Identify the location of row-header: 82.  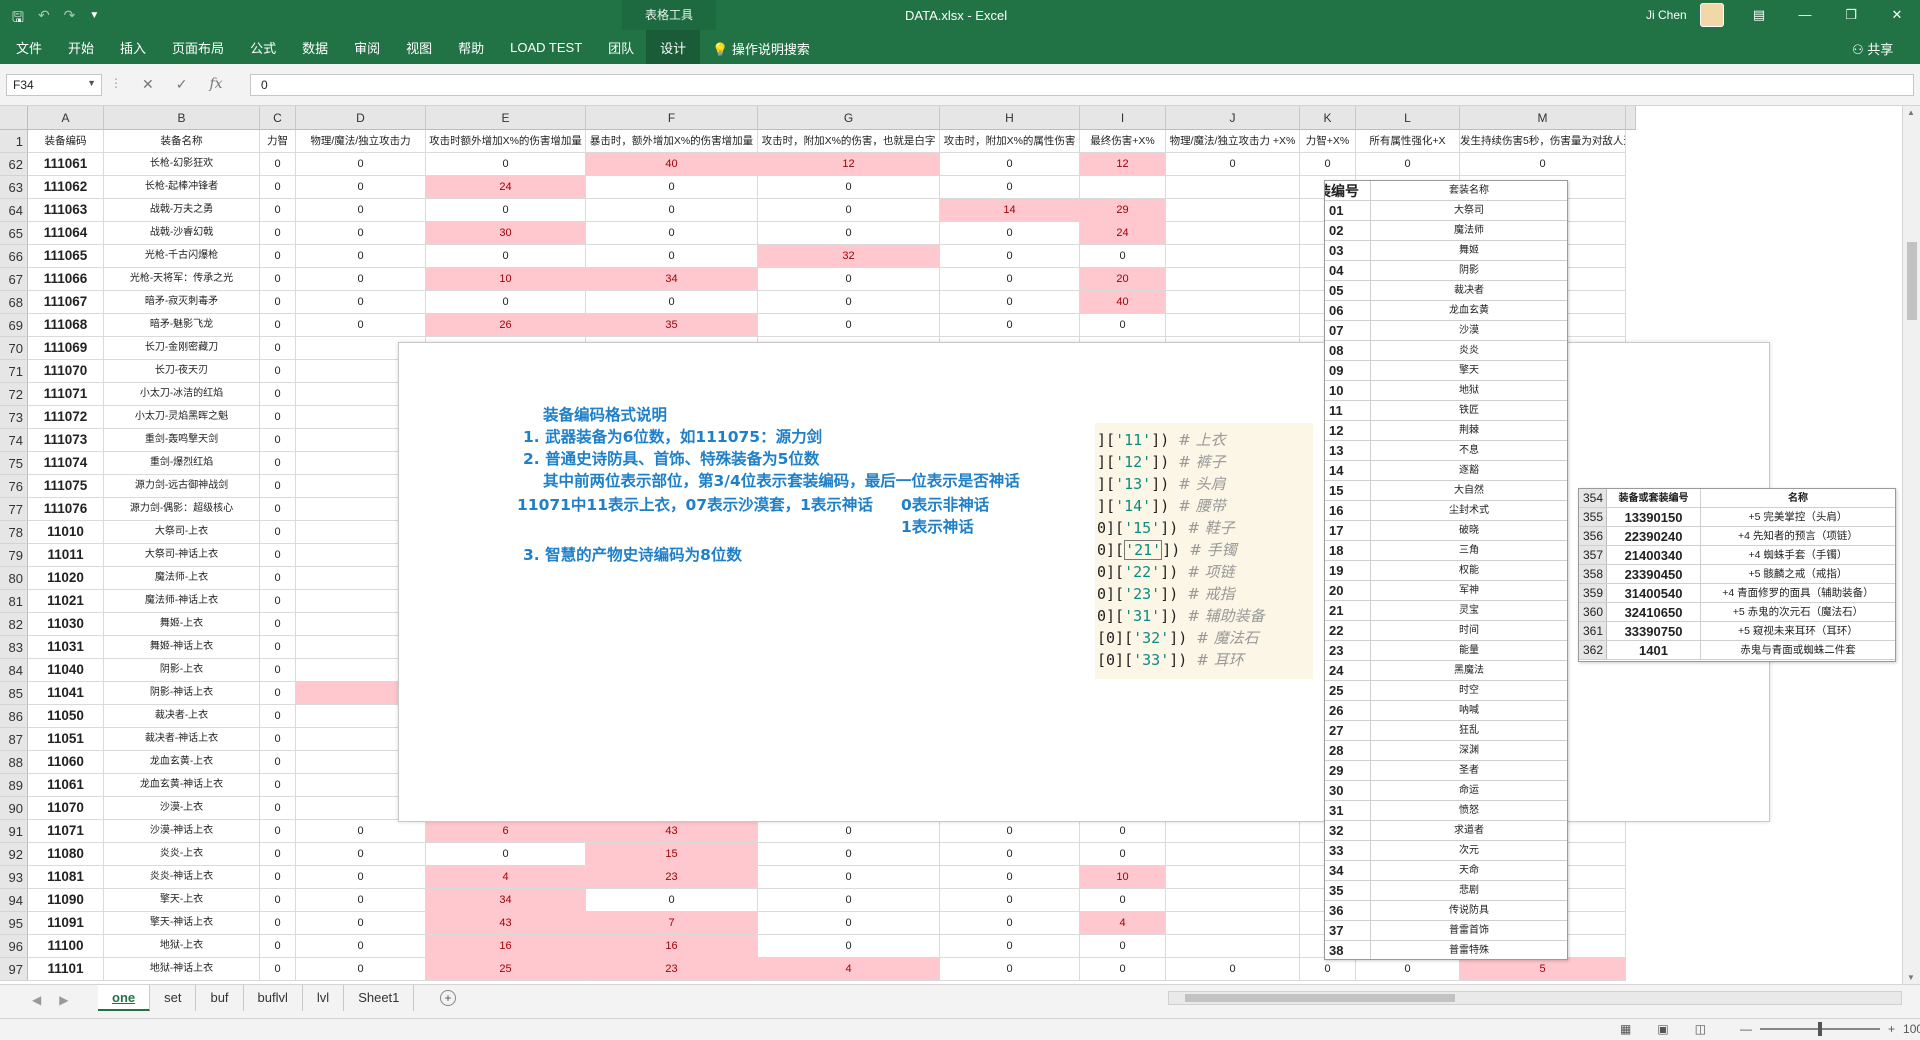
(14, 624).